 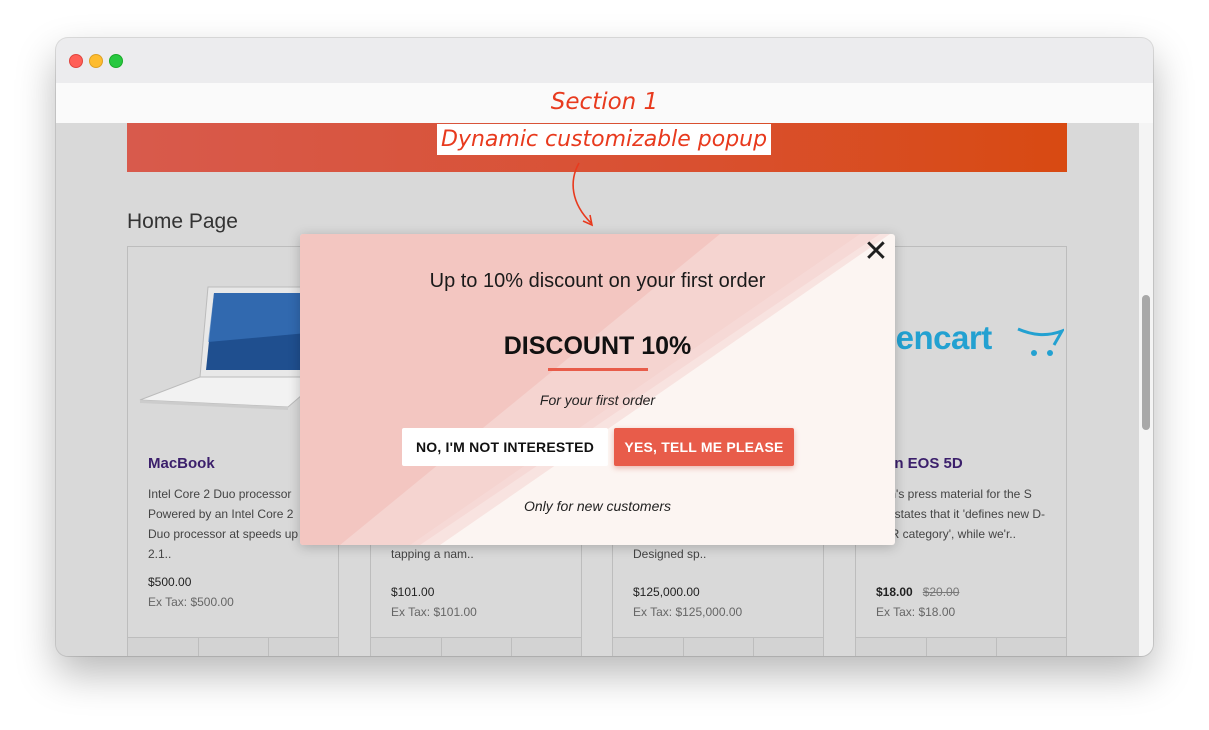 I want to click on cart-logo-icon, so click(x=1040, y=341).